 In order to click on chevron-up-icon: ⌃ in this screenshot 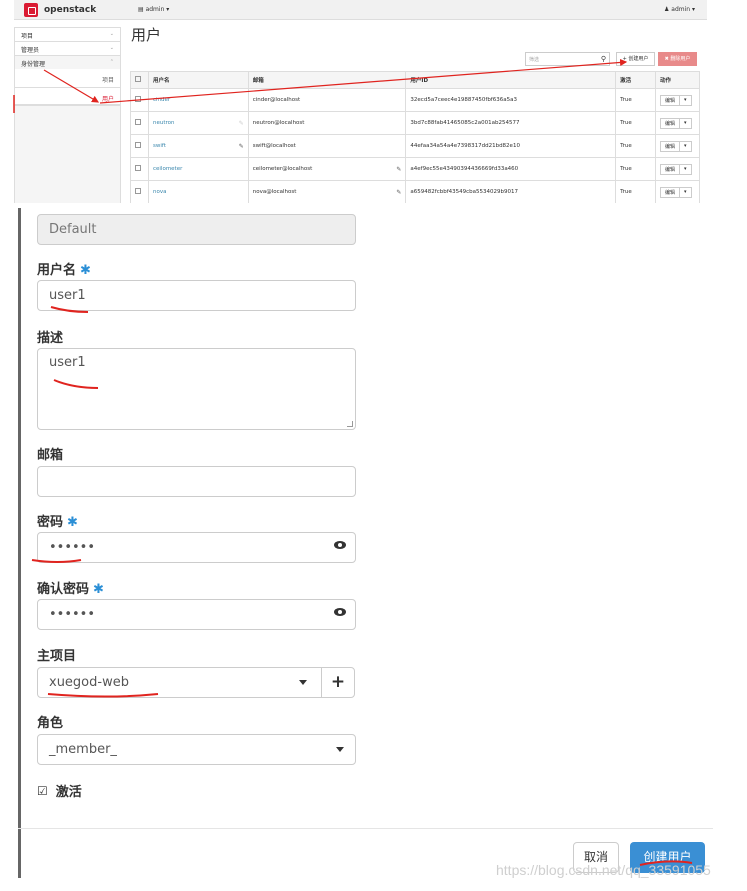, I will do `click(111, 62)`.